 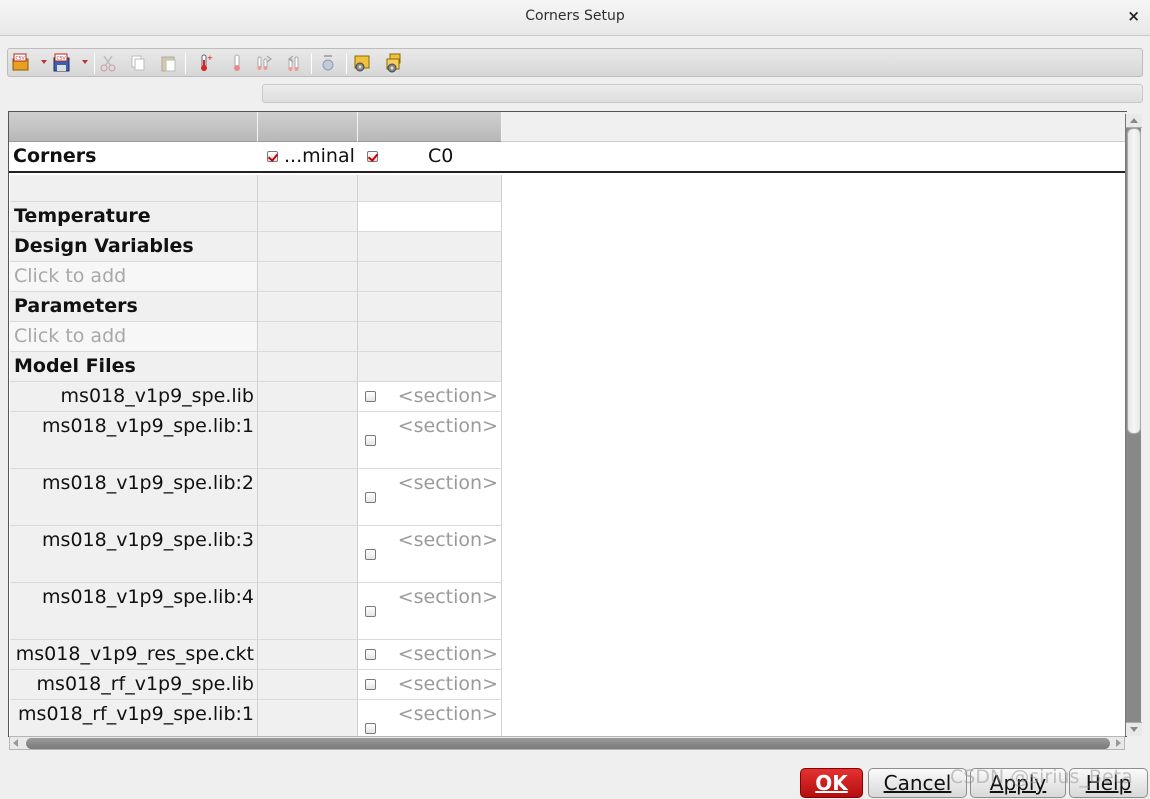 I want to click on vertical-scrollbar, so click(x=1133, y=425).